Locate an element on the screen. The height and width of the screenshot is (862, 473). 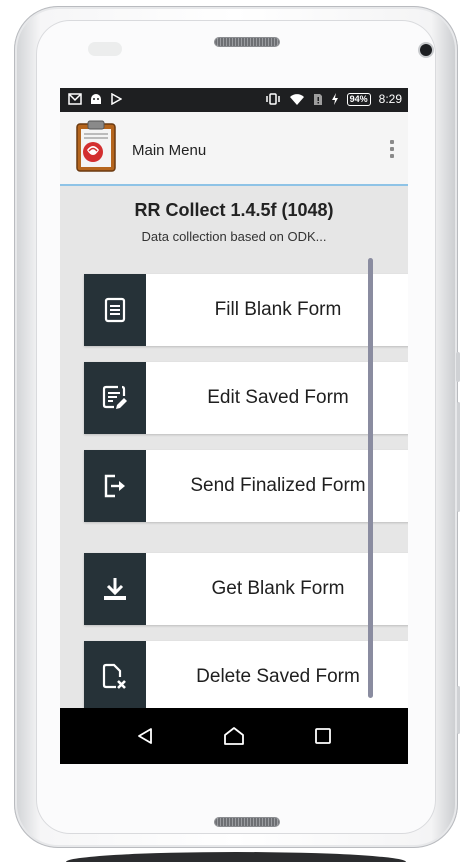
bottom-speaker is located at coordinates (247, 822).